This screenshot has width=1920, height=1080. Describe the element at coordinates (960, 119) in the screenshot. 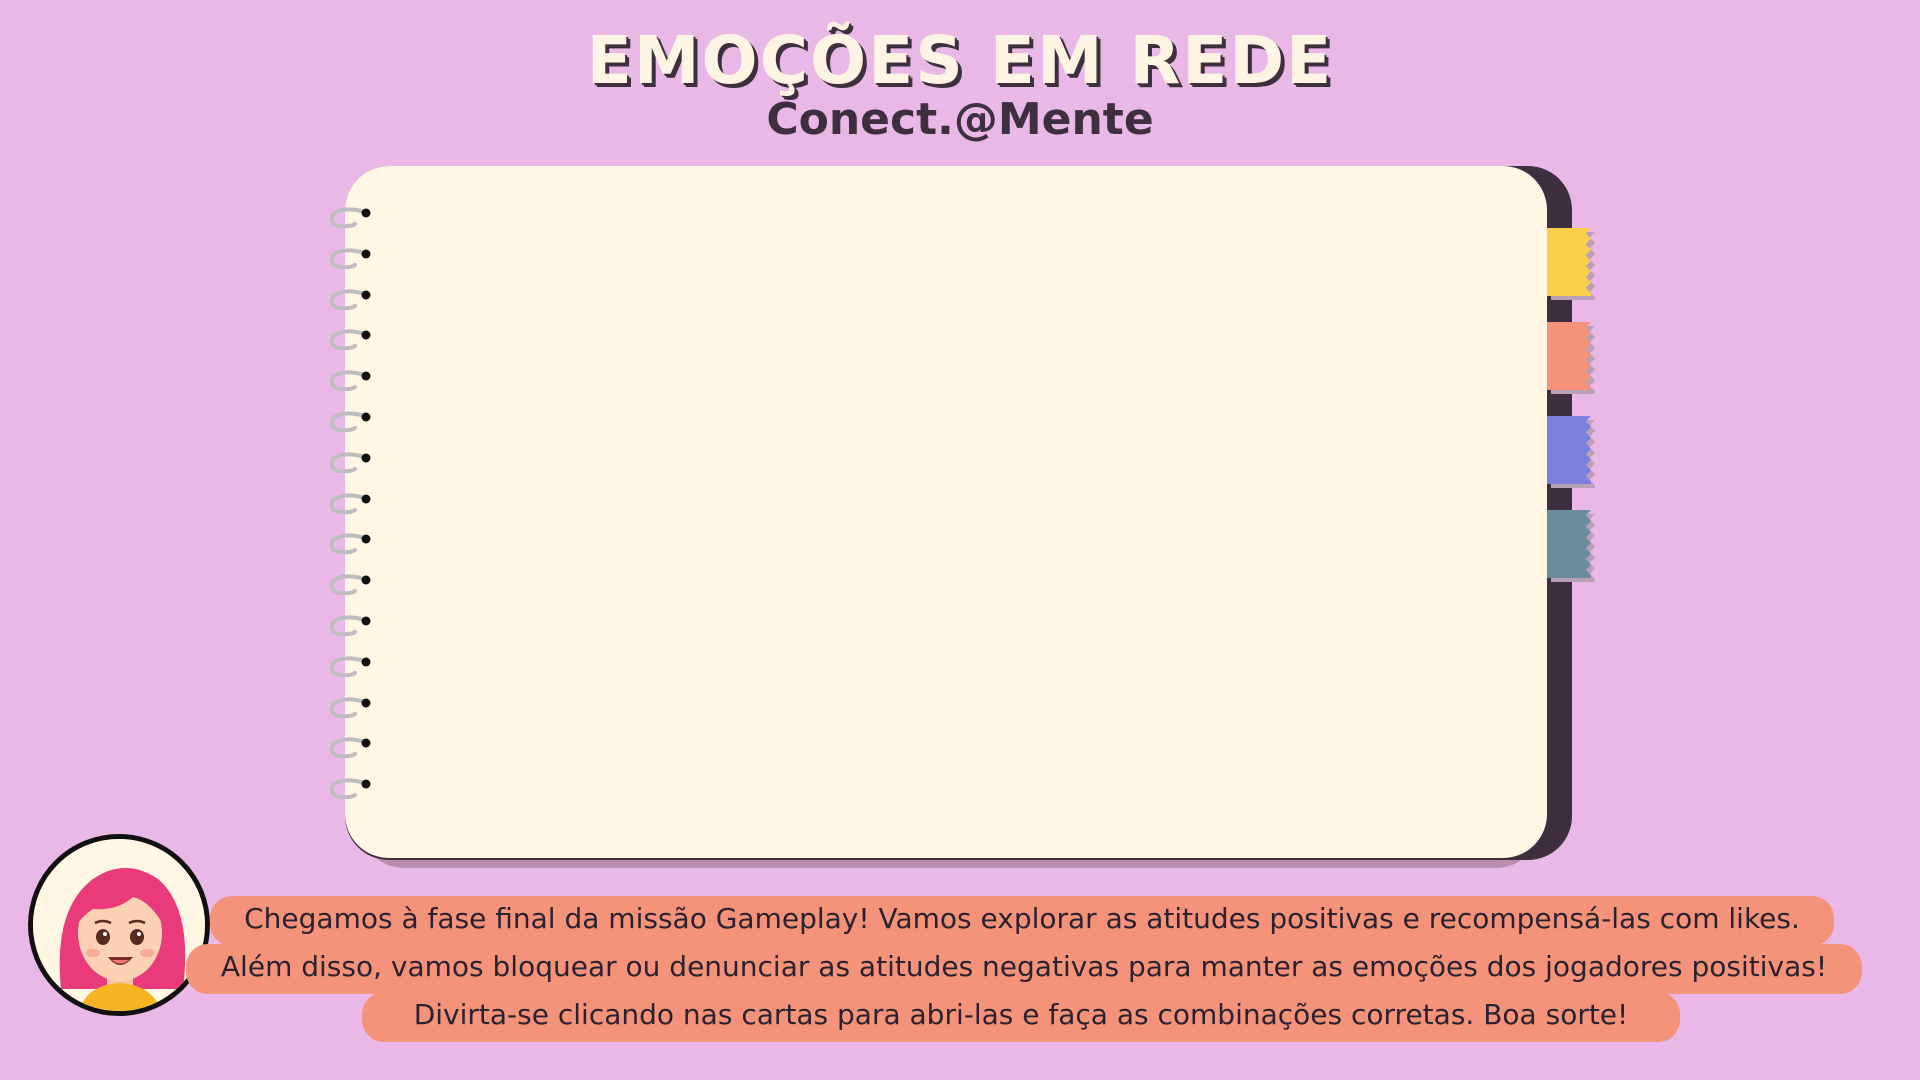

I see `game-subtitle: Conect.@Mente` at that location.